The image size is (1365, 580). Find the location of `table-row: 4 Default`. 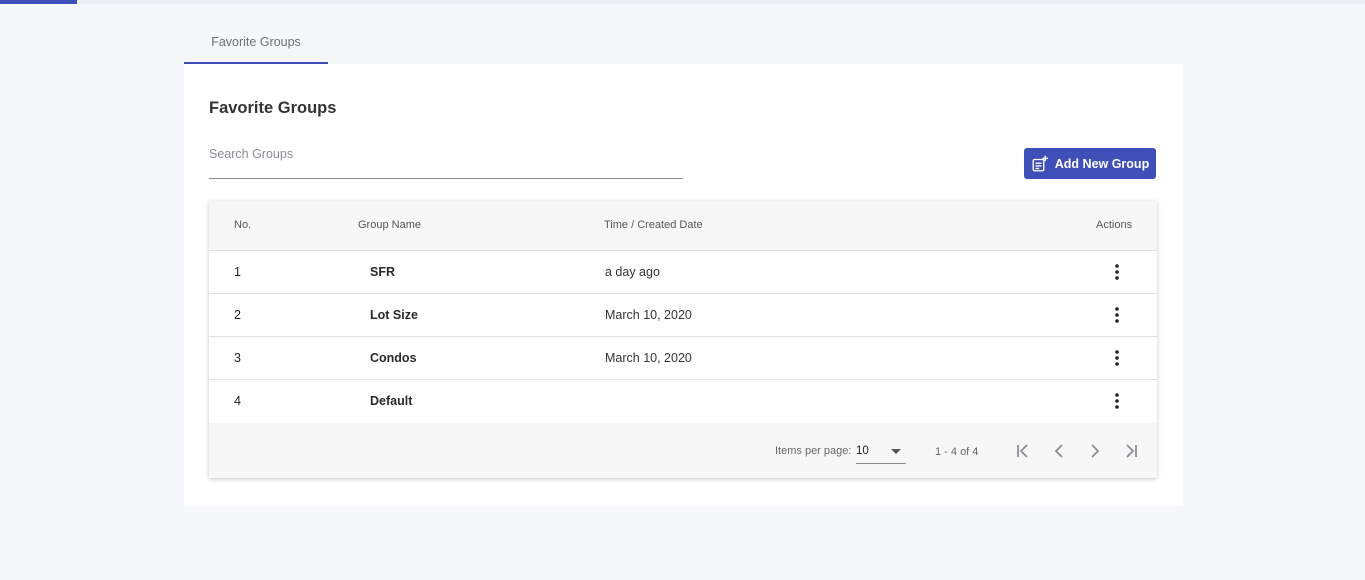

table-row: 4 Default is located at coordinates (683, 401).